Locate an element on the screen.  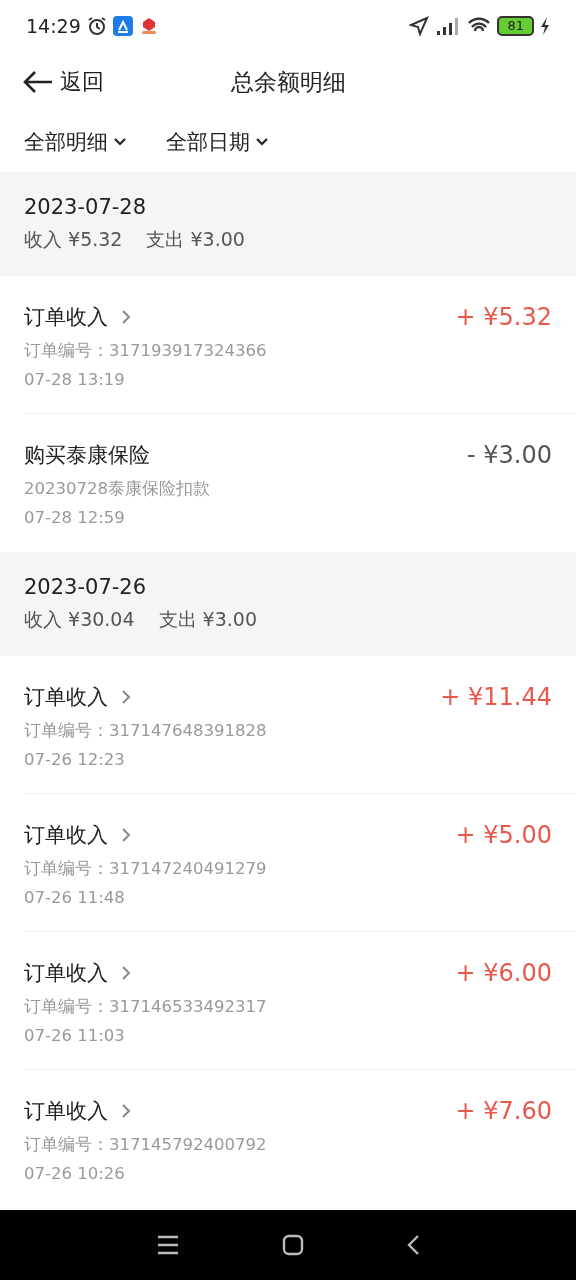
square-icon is located at coordinates (293, 1245).